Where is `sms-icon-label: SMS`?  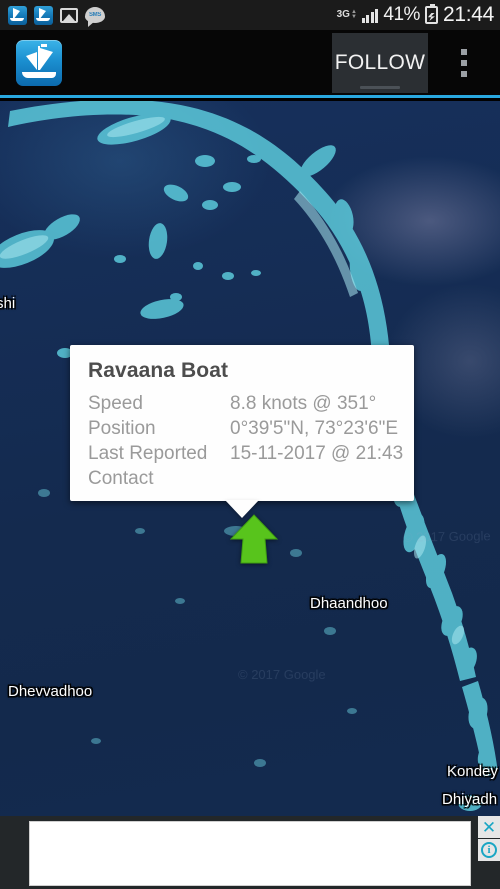 sms-icon-label: SMS is located at coordinates (95, 15).